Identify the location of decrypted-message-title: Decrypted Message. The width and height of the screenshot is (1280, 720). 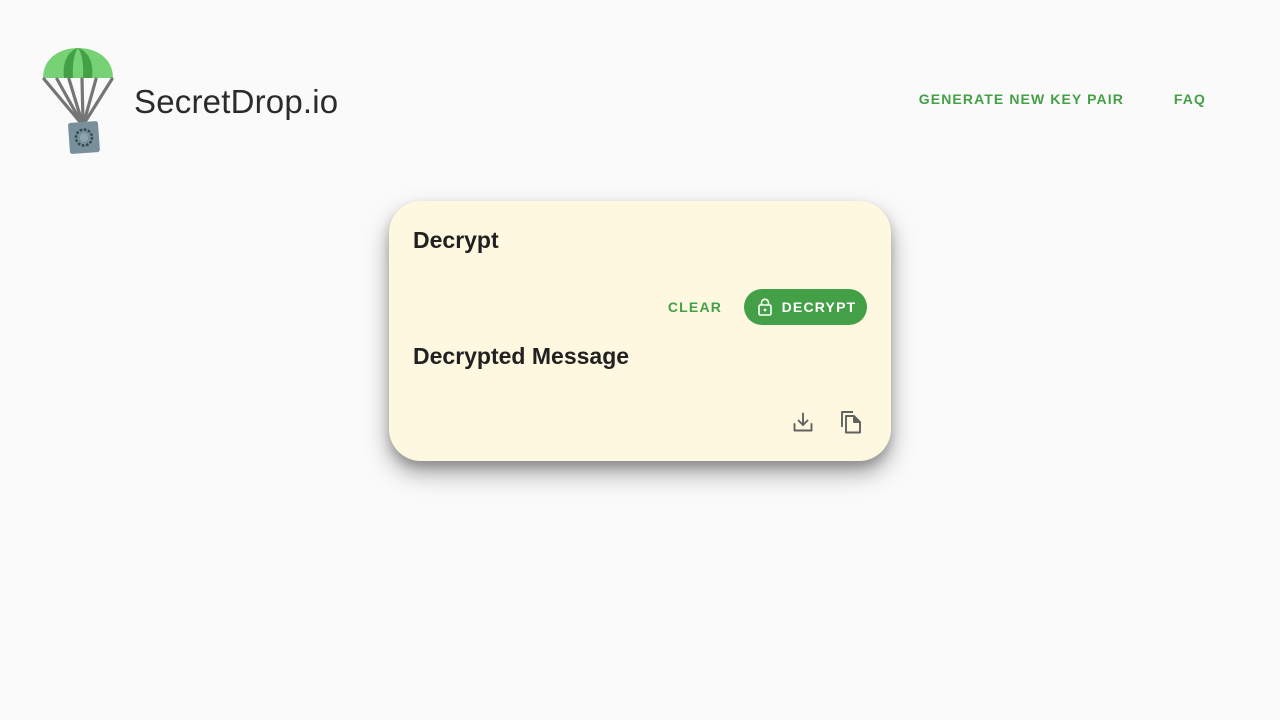
(521, 356).